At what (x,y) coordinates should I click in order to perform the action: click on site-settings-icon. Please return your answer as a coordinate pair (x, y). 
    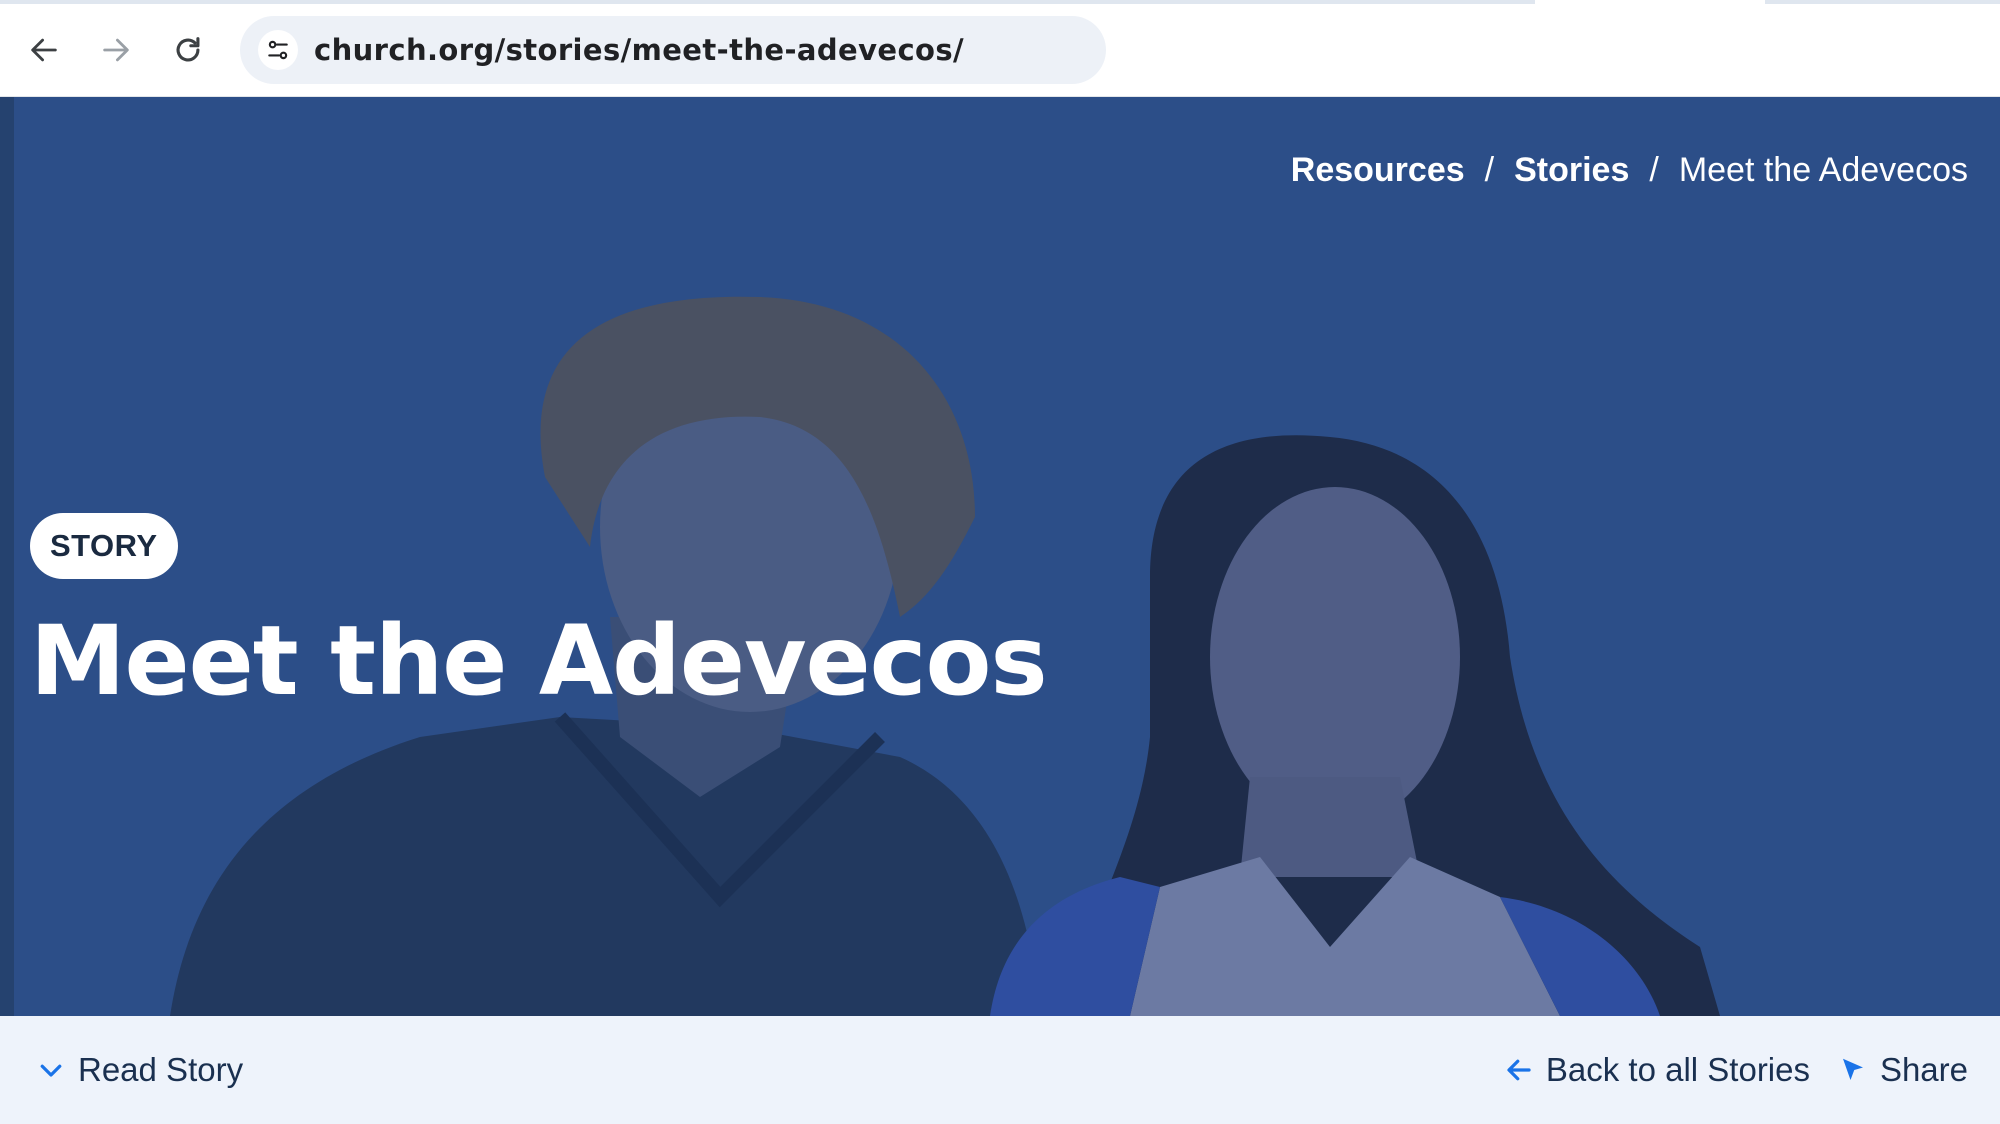
    Looking at the image, I should click on (278, 50).